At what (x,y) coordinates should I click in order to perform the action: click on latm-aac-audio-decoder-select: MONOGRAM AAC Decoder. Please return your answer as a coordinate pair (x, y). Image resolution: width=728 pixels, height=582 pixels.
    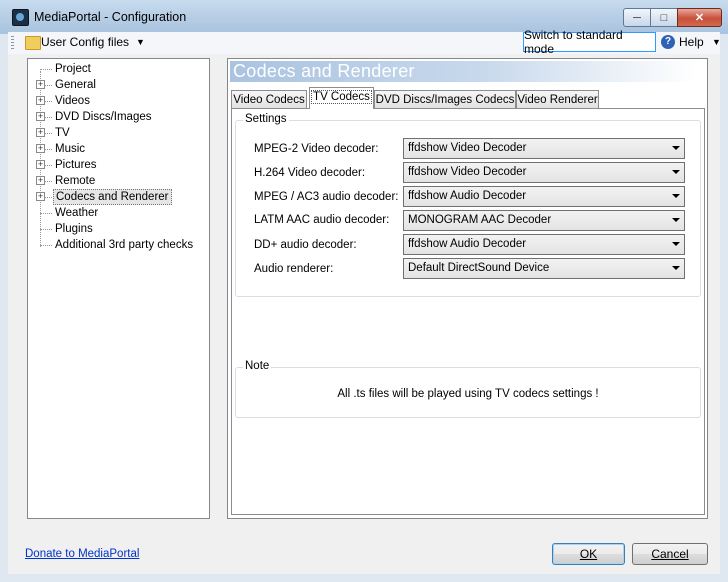
    Looking at the image, I should click on (544, 220).